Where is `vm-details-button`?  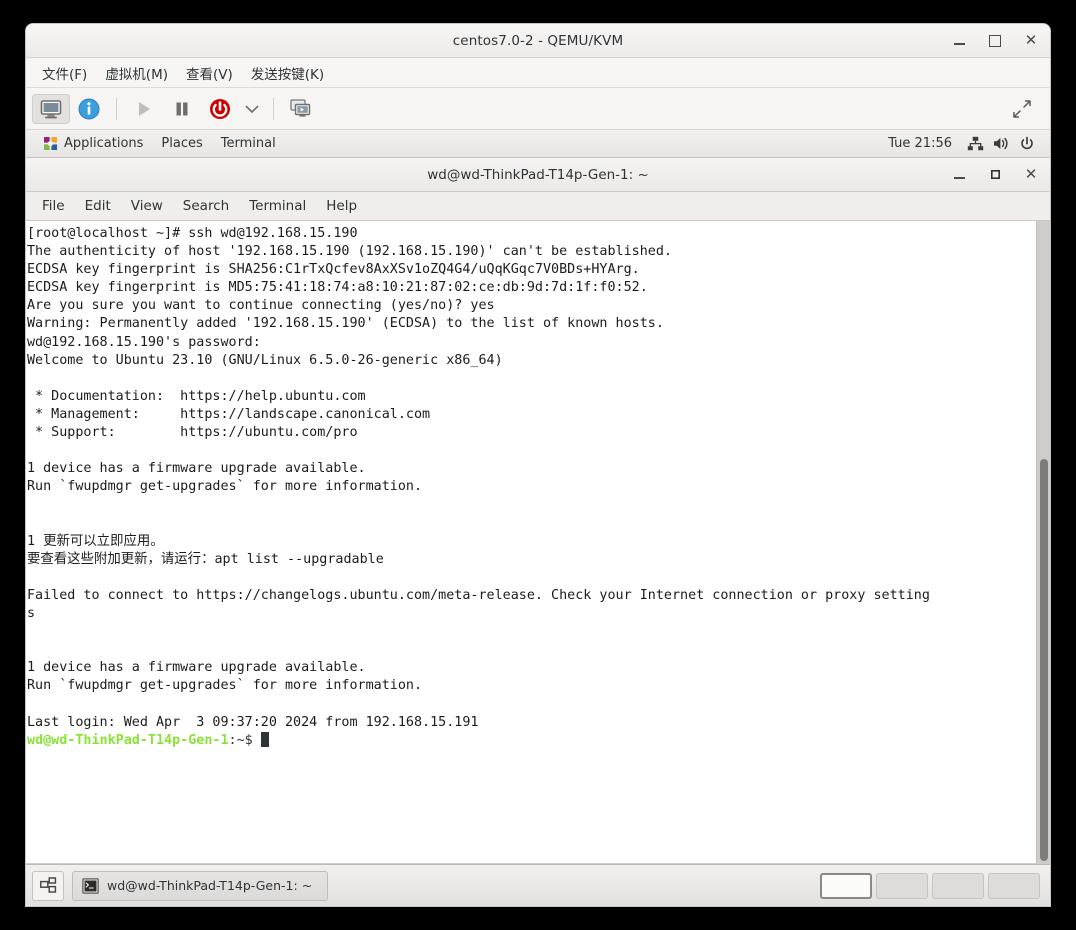
vm-details-button is located at coordinates (89, 109).